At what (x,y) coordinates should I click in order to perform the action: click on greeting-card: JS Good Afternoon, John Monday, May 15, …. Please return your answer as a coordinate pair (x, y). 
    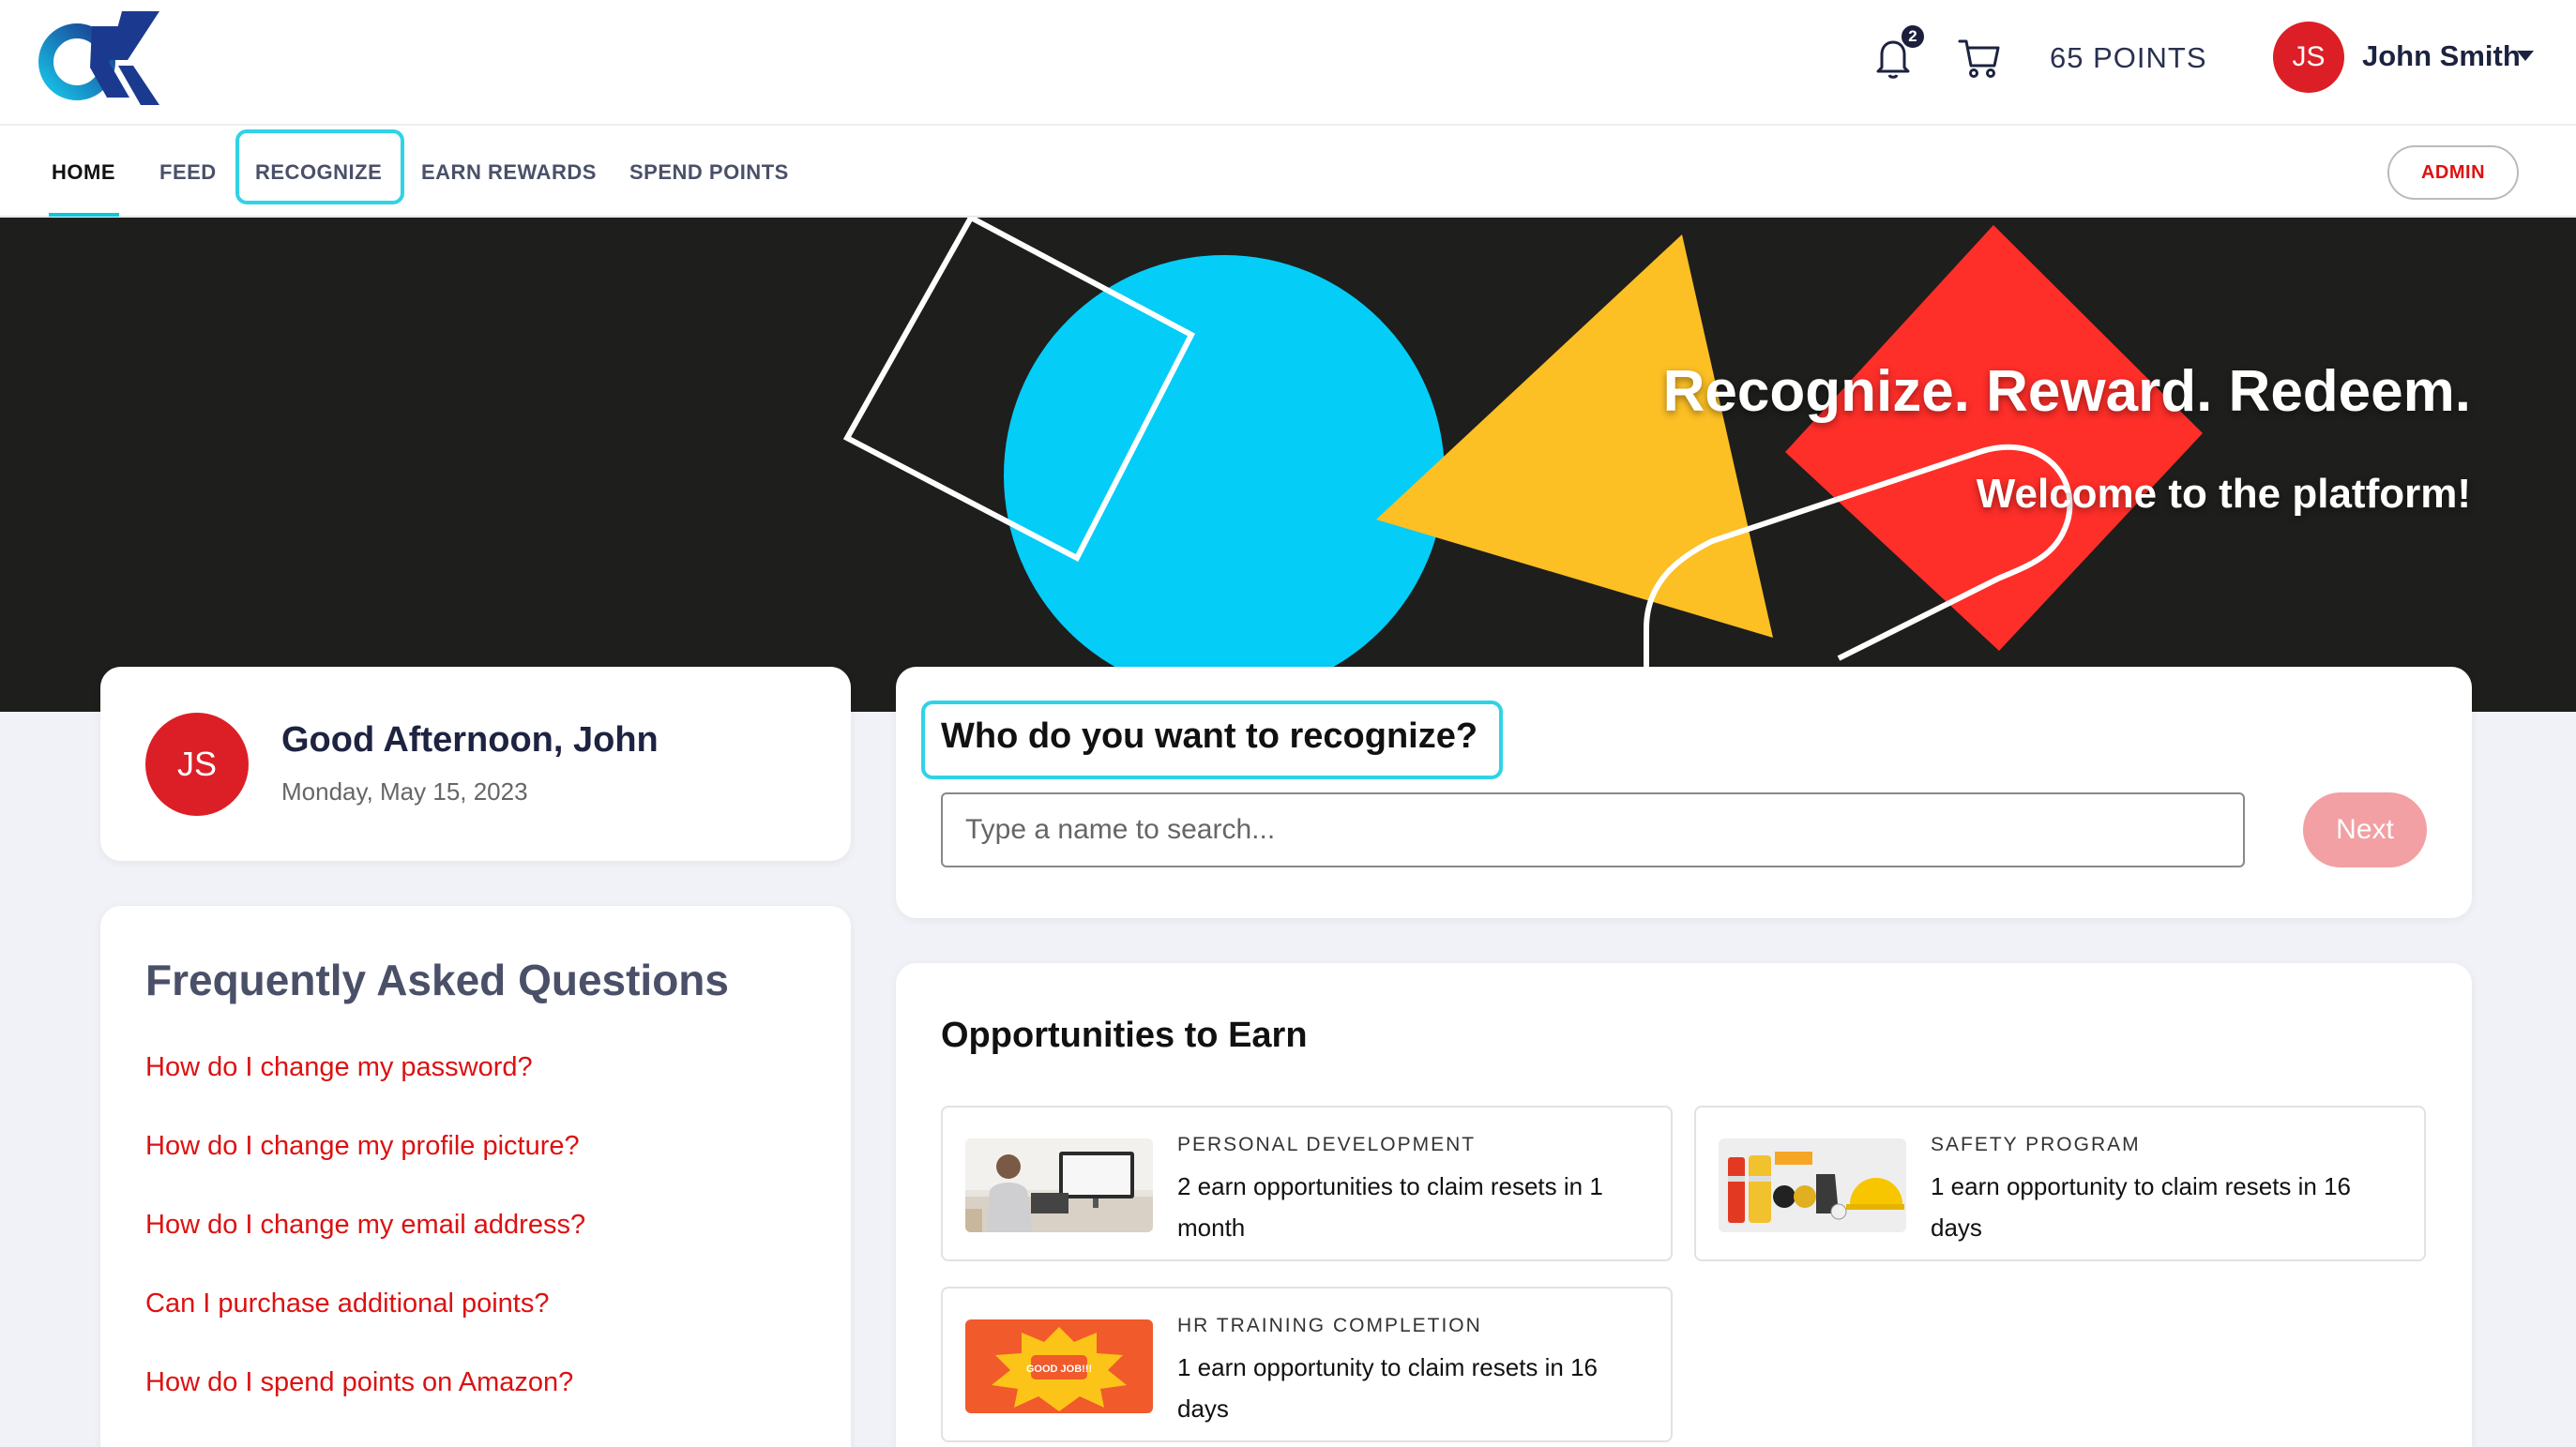
    Looking at the image, I should click on (475, 764).